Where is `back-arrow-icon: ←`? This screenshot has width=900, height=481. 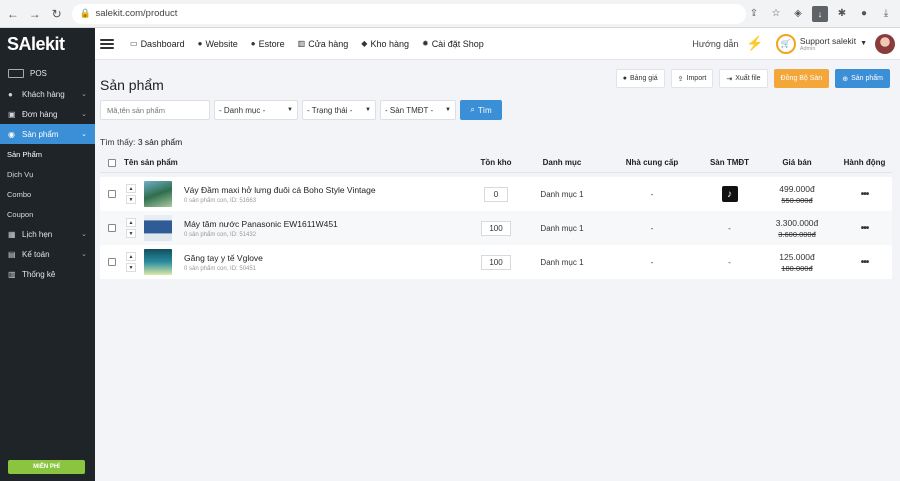 back-arrow-icon: ← is located at coordinates (13, 14).